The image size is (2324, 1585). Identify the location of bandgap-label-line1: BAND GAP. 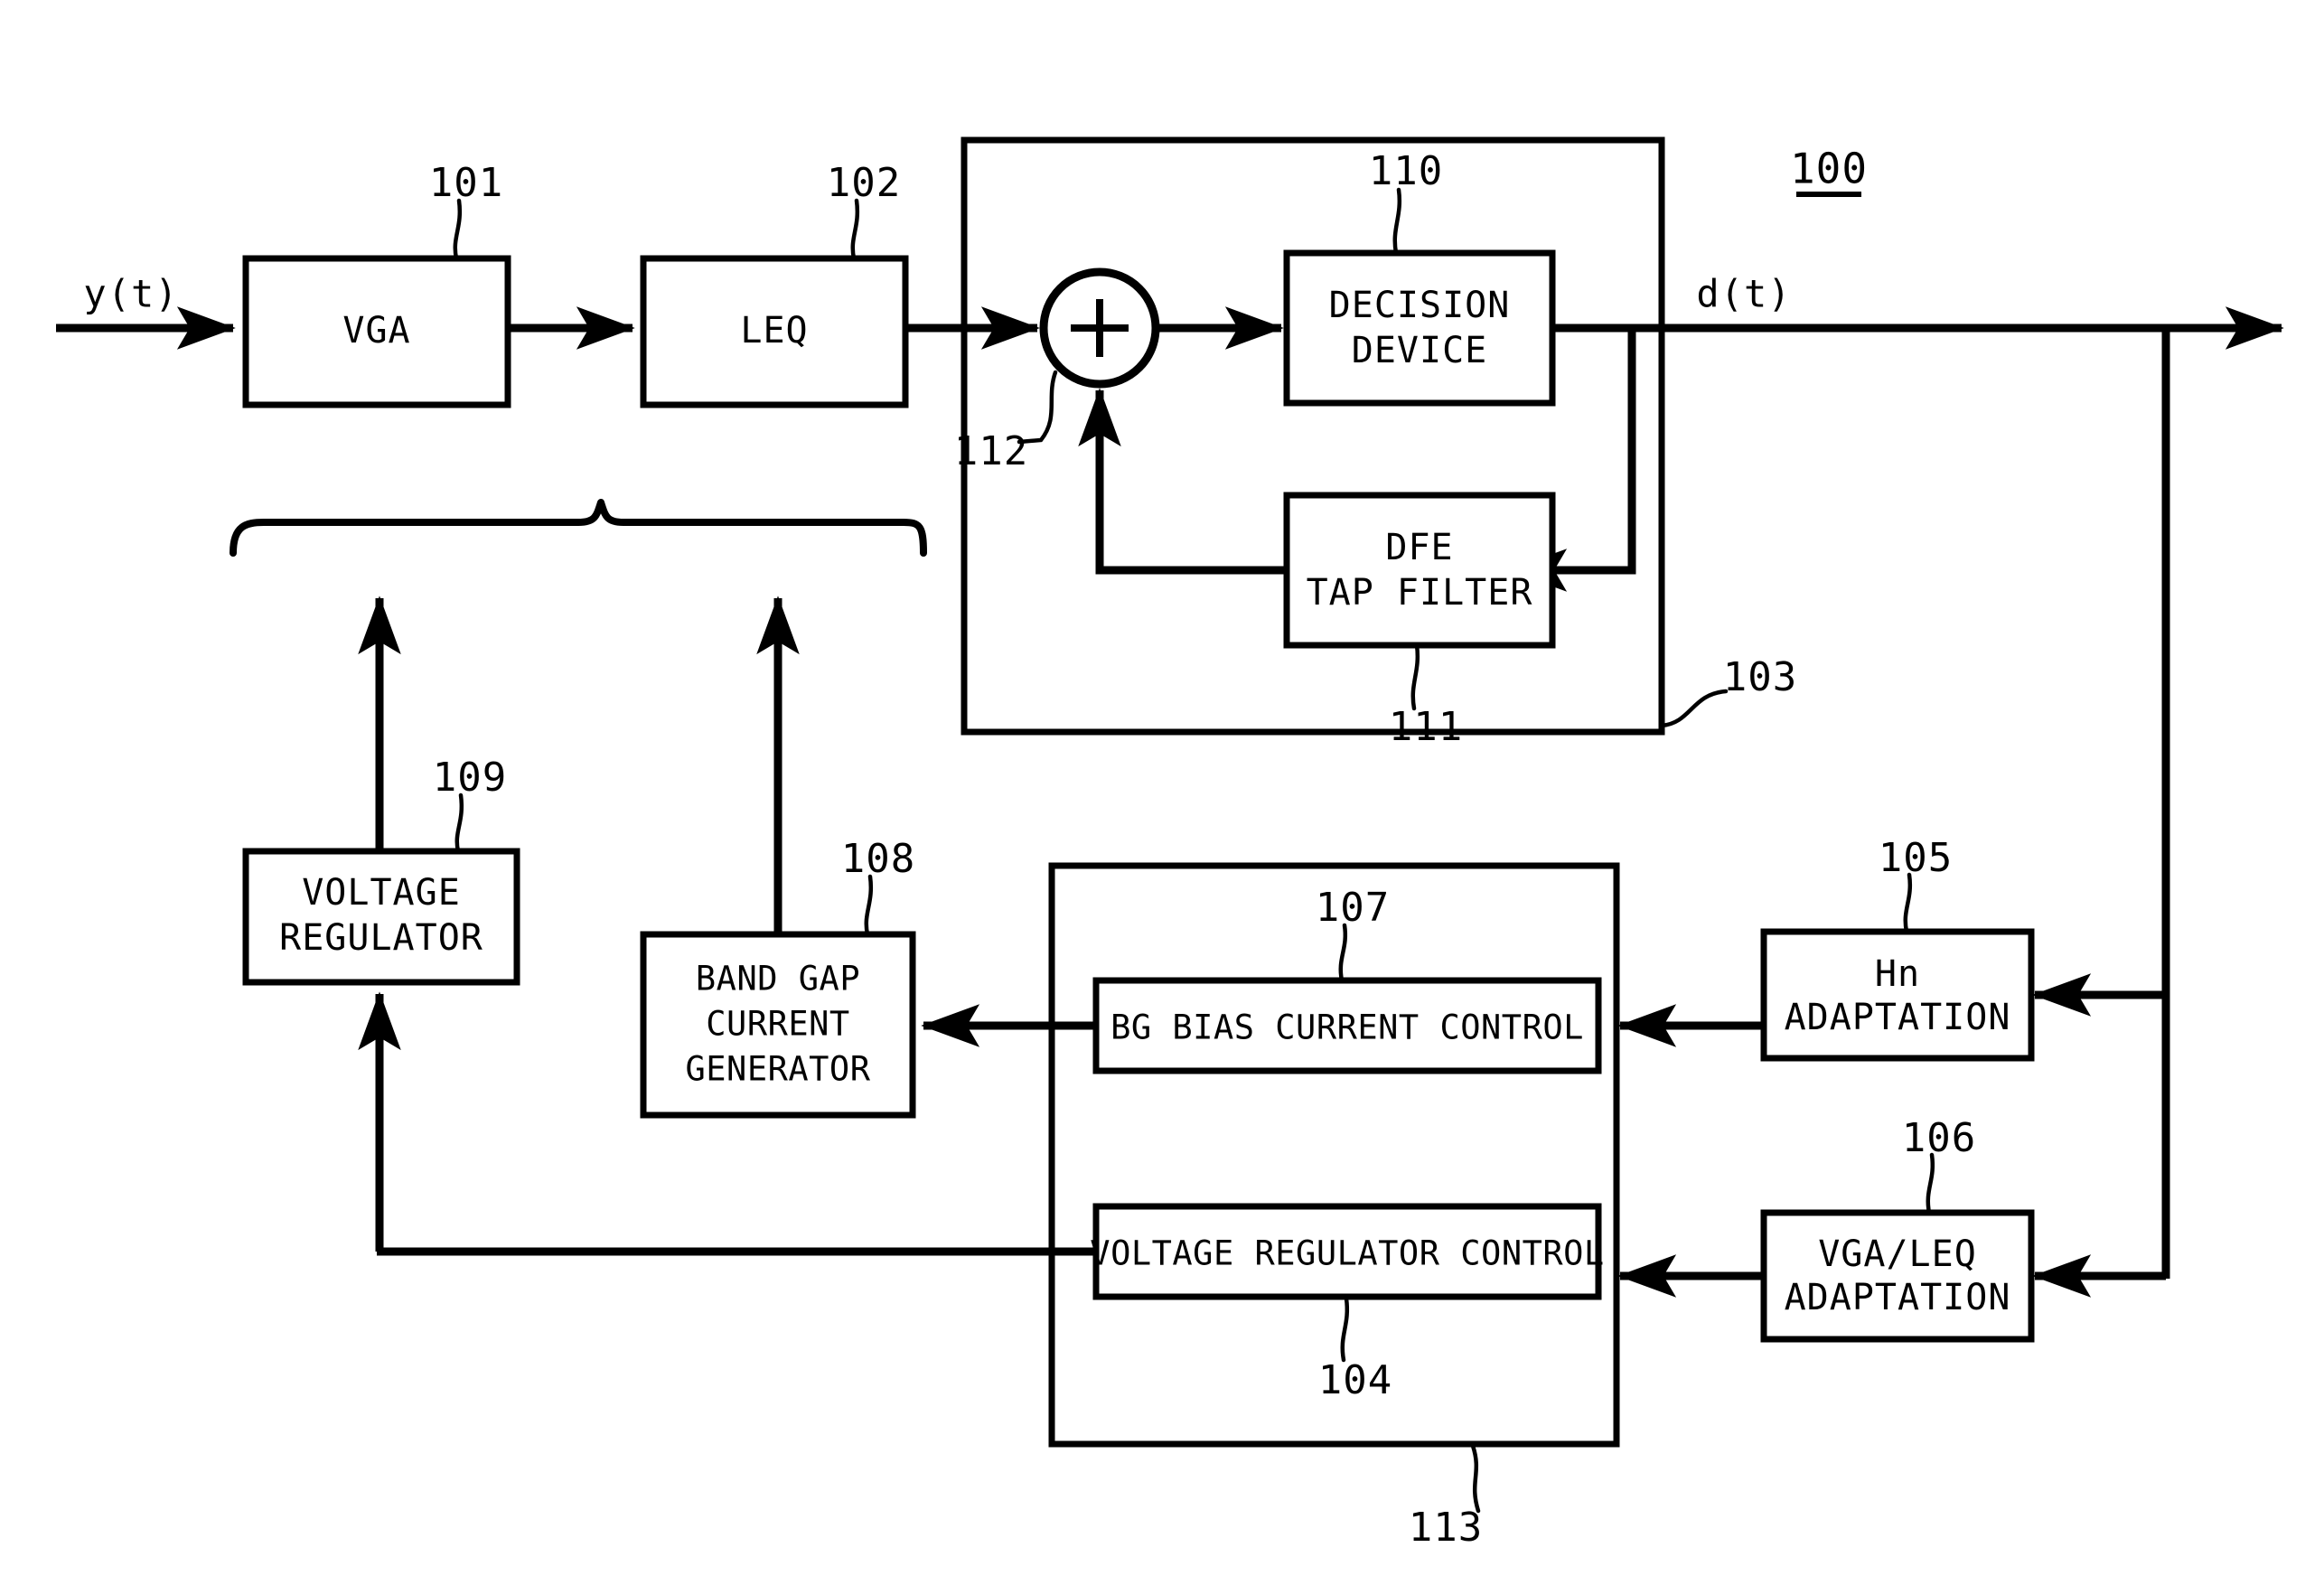
(778, 979).